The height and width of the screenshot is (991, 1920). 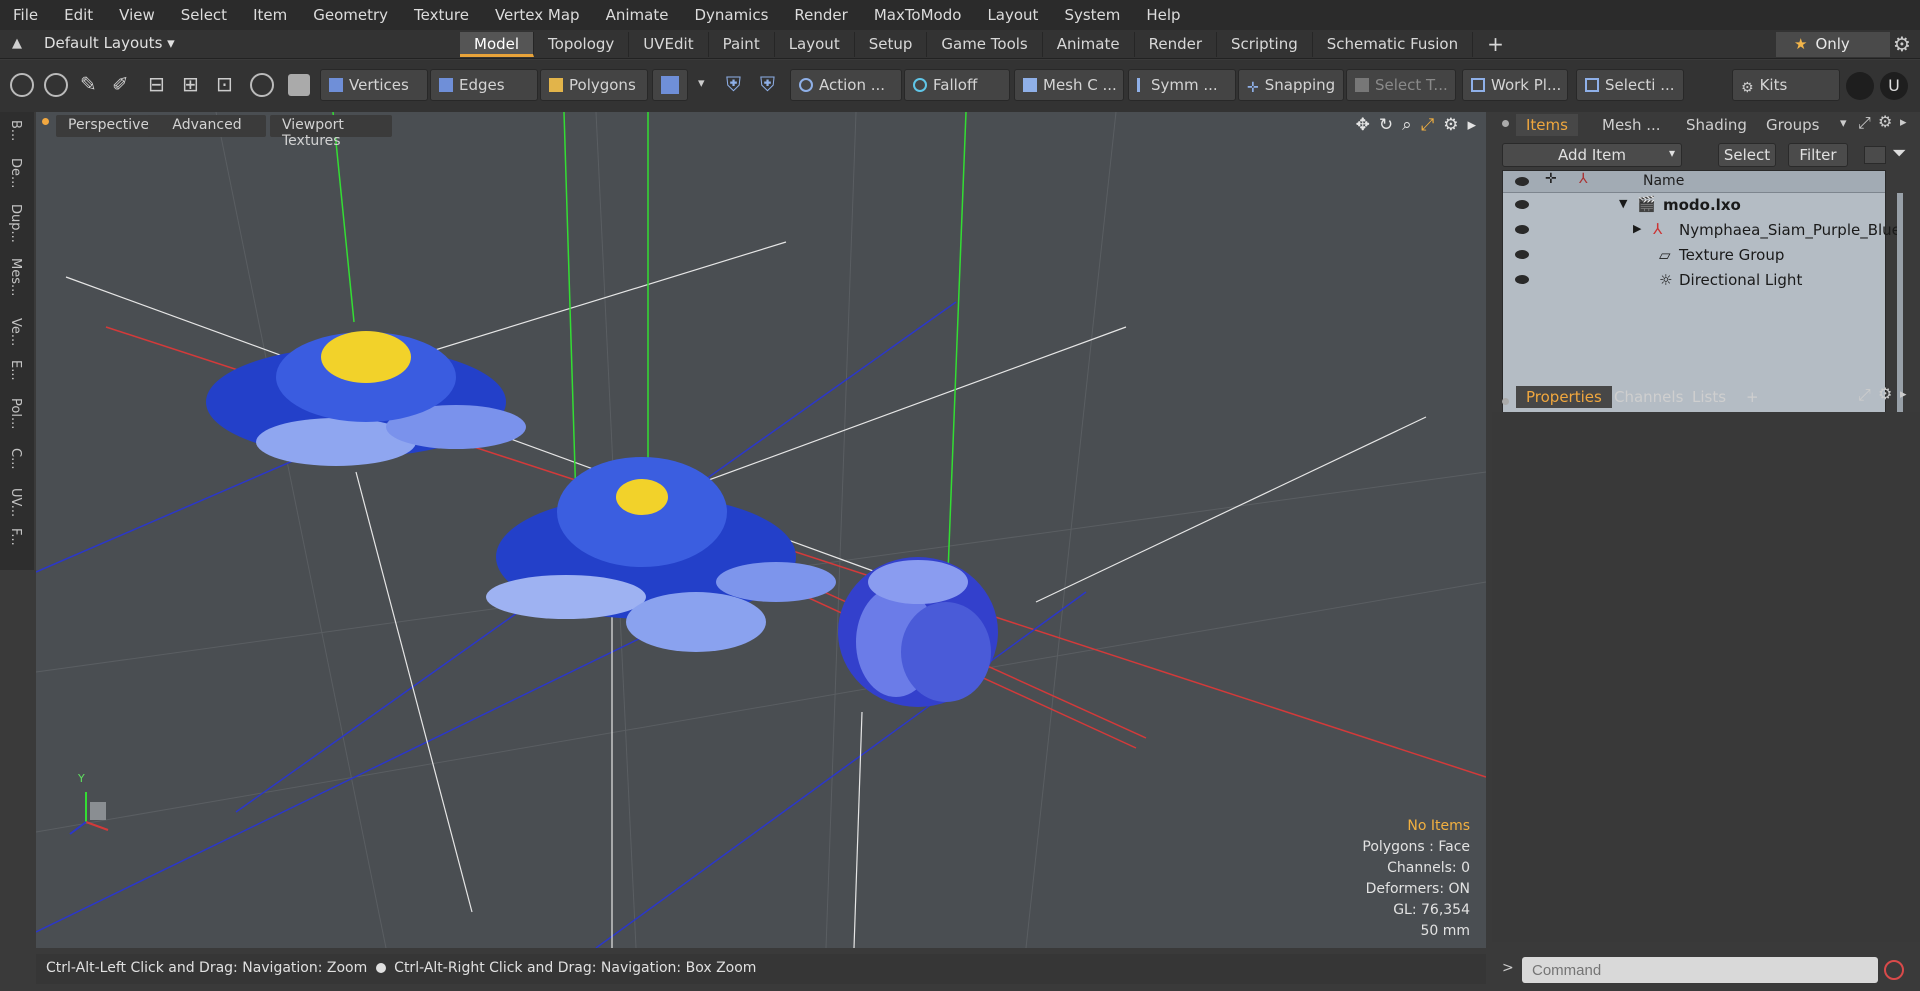 I want to click on globe-icon, so click(x=56, y=85).